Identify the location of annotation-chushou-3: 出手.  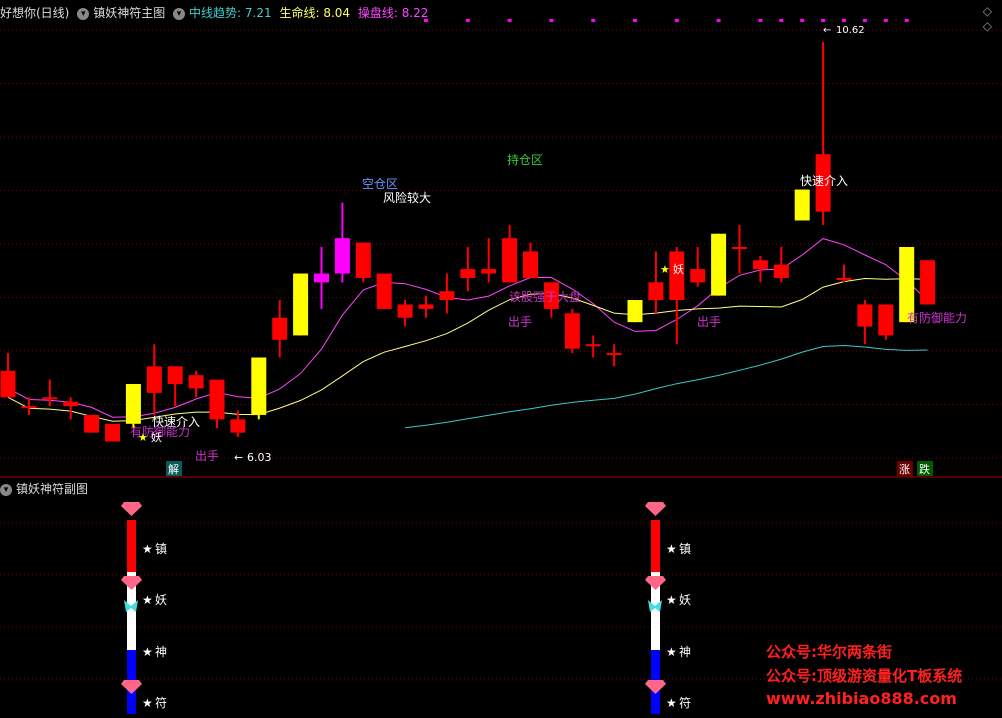
(709, 322).